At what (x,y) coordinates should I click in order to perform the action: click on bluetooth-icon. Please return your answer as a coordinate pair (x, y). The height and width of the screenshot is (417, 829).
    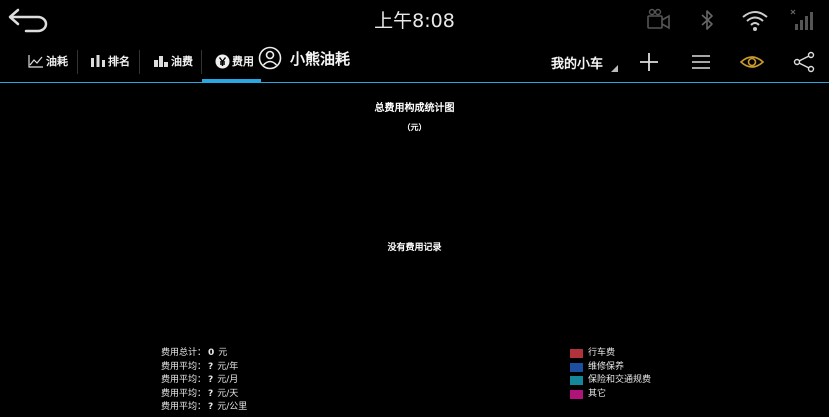
    Looking at the image, I should click on (707, 20).